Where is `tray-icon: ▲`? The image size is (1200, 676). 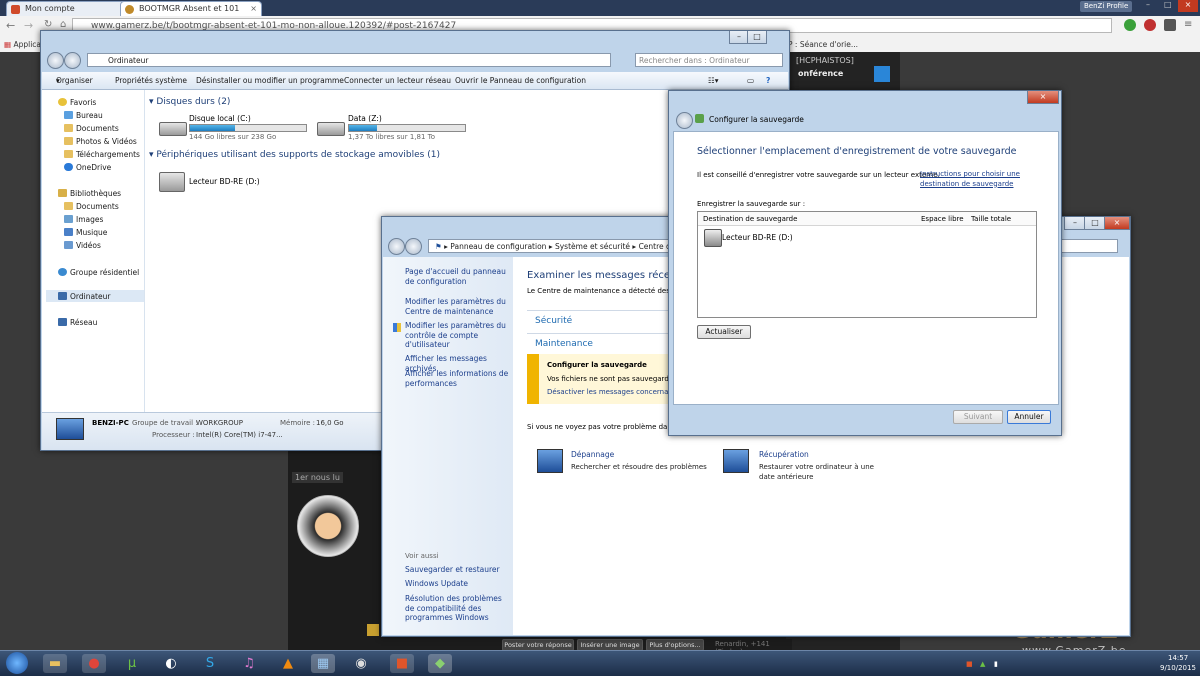 tray-icon: ▲ is located at coordinates (982, 664).